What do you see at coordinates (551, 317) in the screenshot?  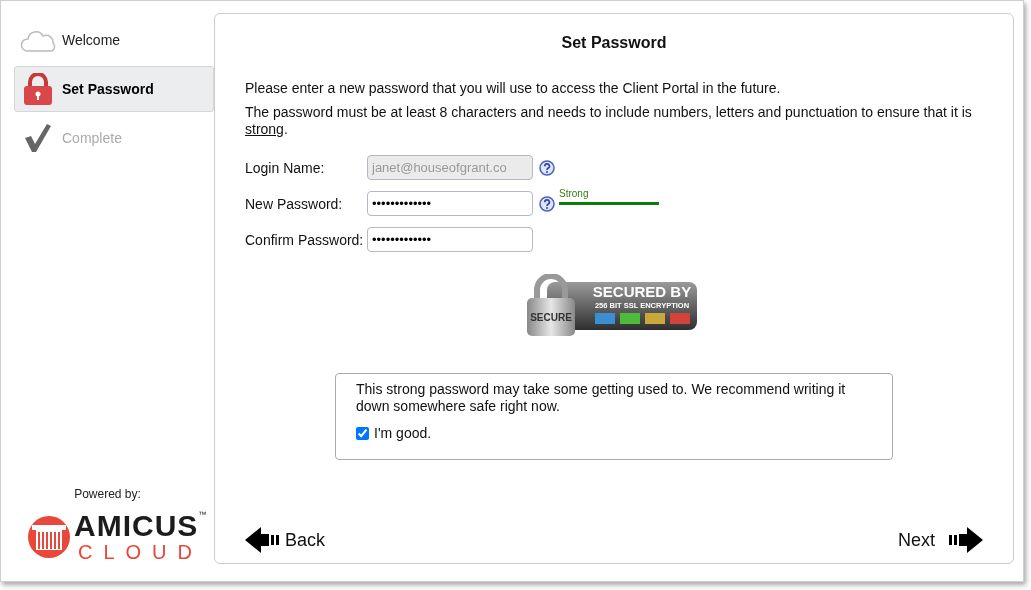 I see `badge-lock-text: SECURE` at bounding box center [551, 317].